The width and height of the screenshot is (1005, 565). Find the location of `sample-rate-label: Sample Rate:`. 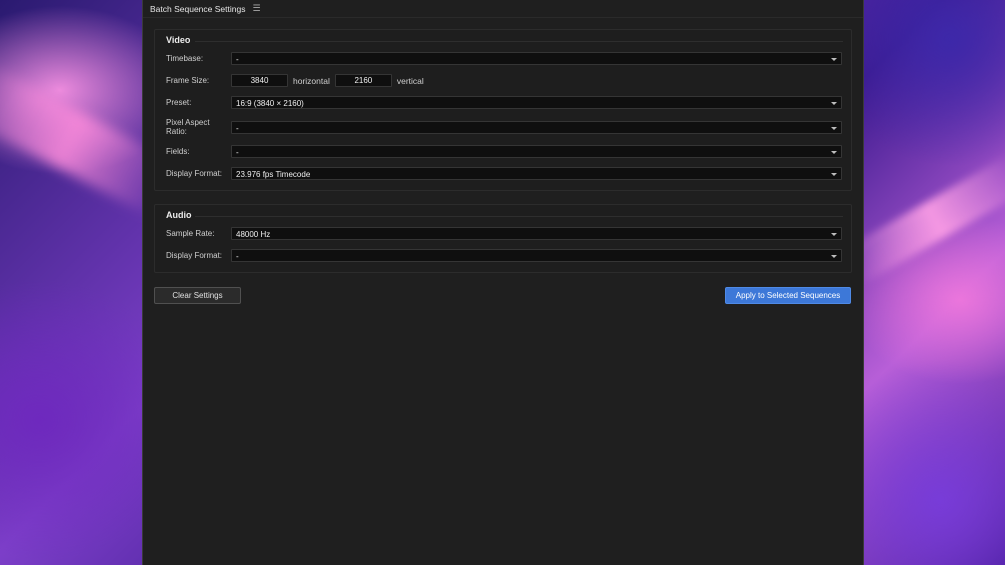

sample-rate-label: Sample Rate: is located at coordinates (190, 233).